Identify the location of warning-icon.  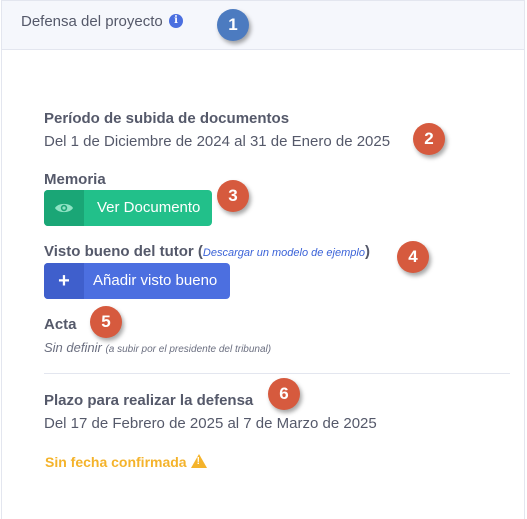
(198, 461).